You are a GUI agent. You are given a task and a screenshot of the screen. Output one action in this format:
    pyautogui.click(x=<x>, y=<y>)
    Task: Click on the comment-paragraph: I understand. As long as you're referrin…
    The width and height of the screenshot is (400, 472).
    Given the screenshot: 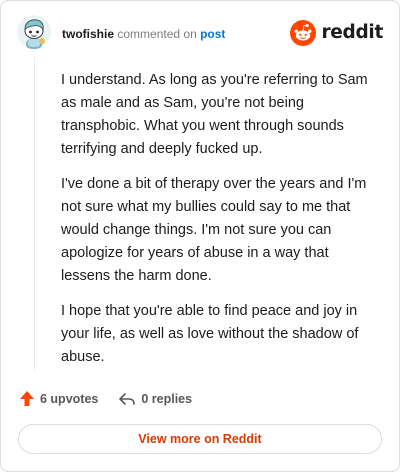 What is the action you would take?
    pyautogui.click(x=214, y=114)
    